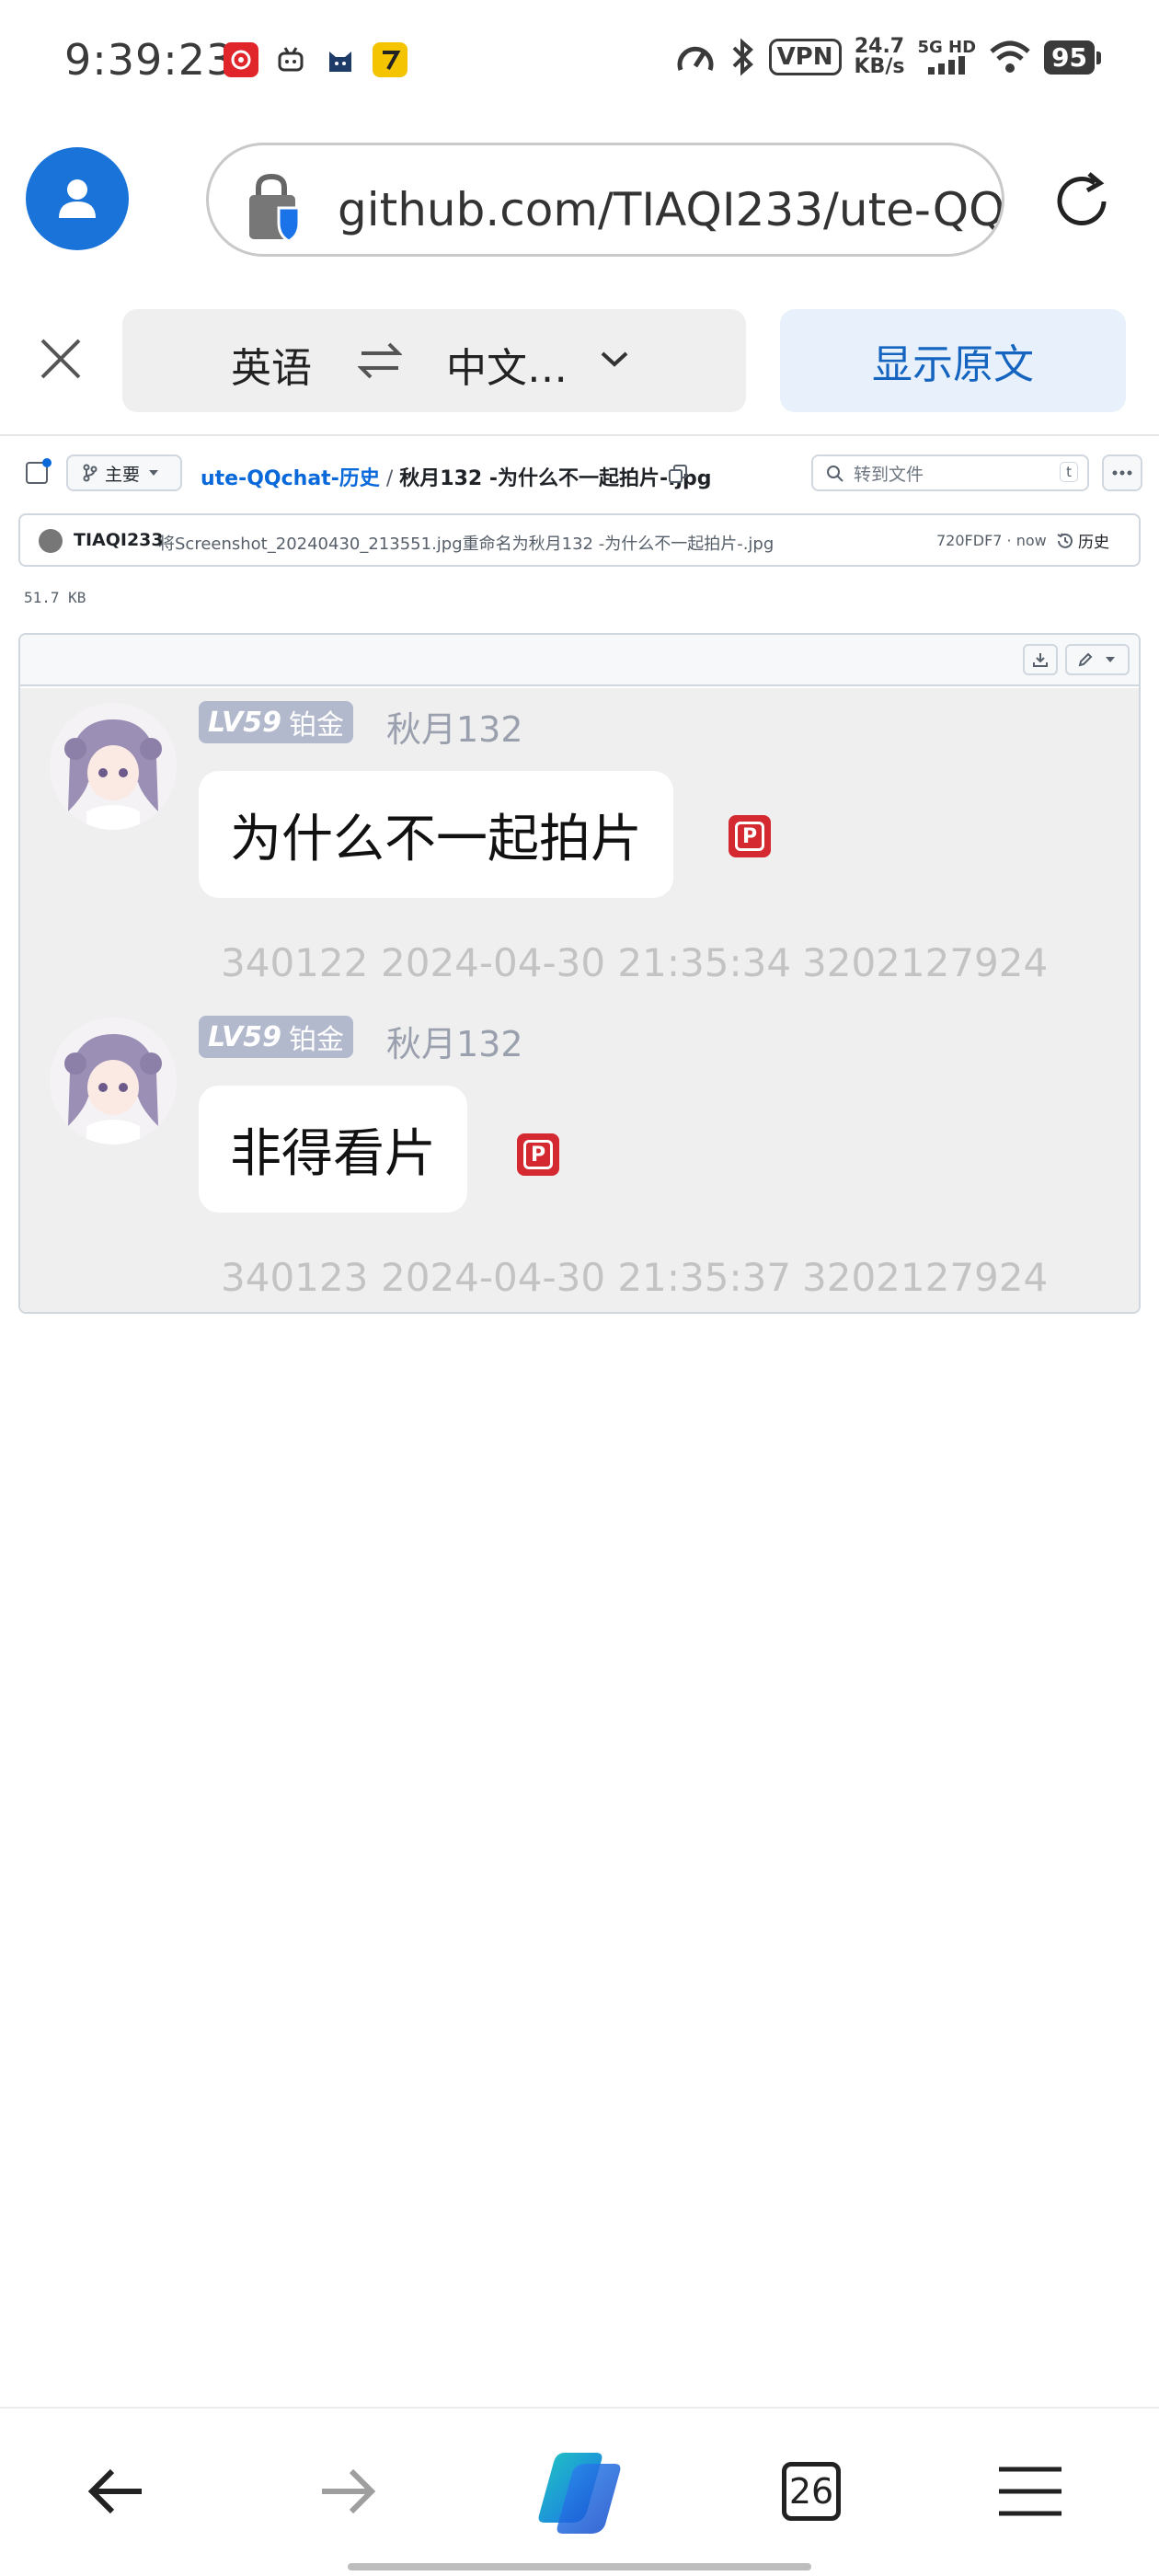 The width and height of the screenshot is (1159, 2576). Describe the element at coordinates (835, 474) in the screenshot. I see `search-icon` at that location.